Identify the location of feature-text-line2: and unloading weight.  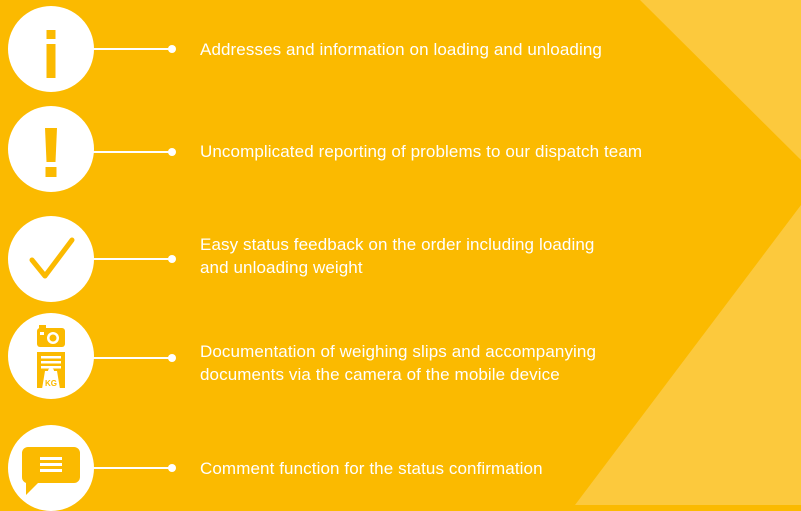
(281, 267).